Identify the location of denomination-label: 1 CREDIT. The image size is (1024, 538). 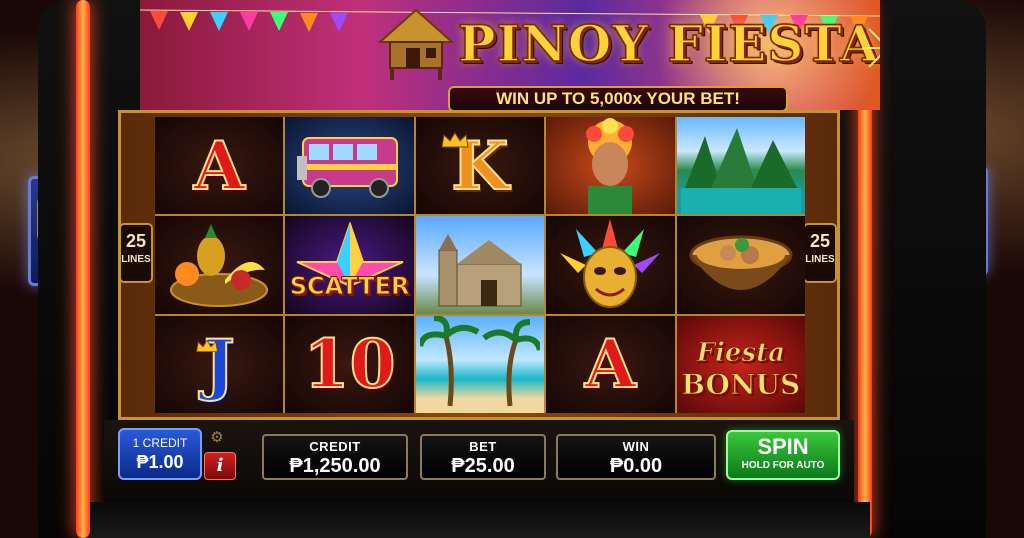
(160, 443).